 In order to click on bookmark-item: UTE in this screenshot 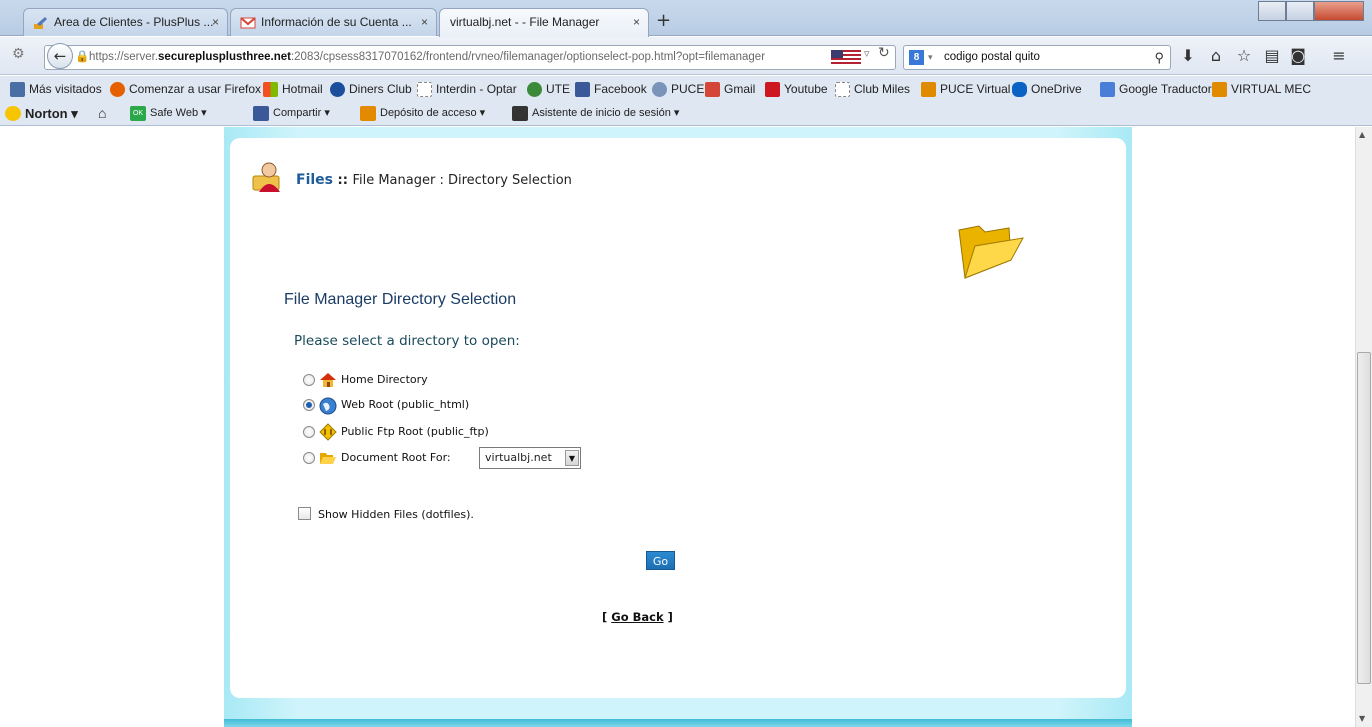, I will do `click(548, 89)`.